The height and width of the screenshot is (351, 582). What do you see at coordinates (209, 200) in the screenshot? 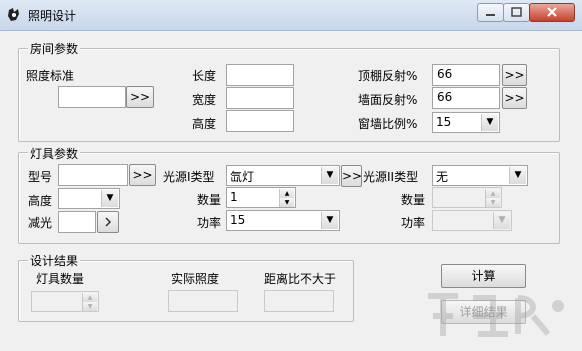
I see `count1-label: 数量` at bounding box center [209, 200].